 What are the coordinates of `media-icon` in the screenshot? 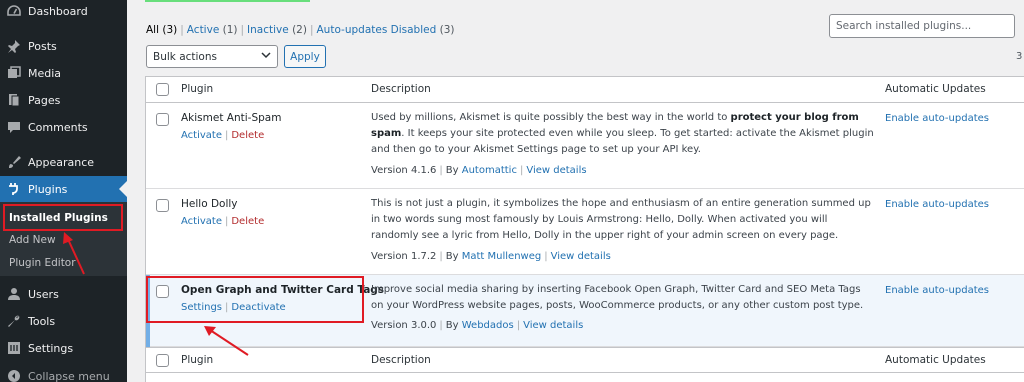 It's located at (14, 73).